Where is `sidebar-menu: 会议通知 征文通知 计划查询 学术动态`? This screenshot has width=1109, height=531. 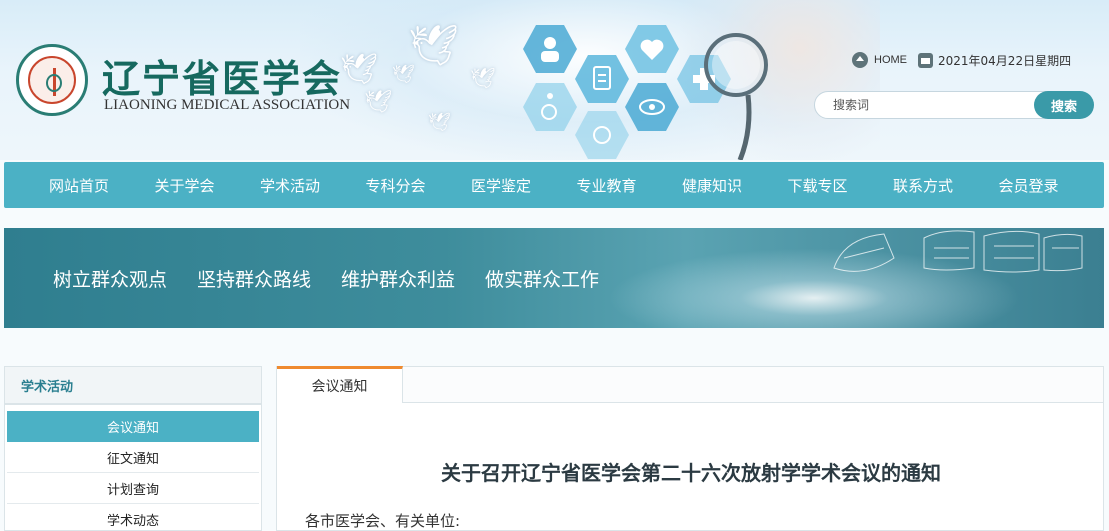
sidebar-menu: 会议通知 征文通知 计划查询 学术动态 is located at coordinates (133, 468).